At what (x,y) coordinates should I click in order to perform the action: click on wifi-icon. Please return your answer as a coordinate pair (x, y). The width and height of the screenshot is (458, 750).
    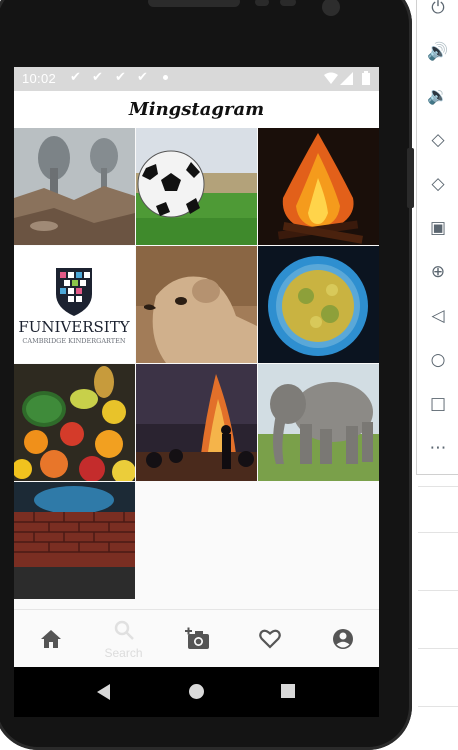
    Looking at the image, I should click on (331, 78).